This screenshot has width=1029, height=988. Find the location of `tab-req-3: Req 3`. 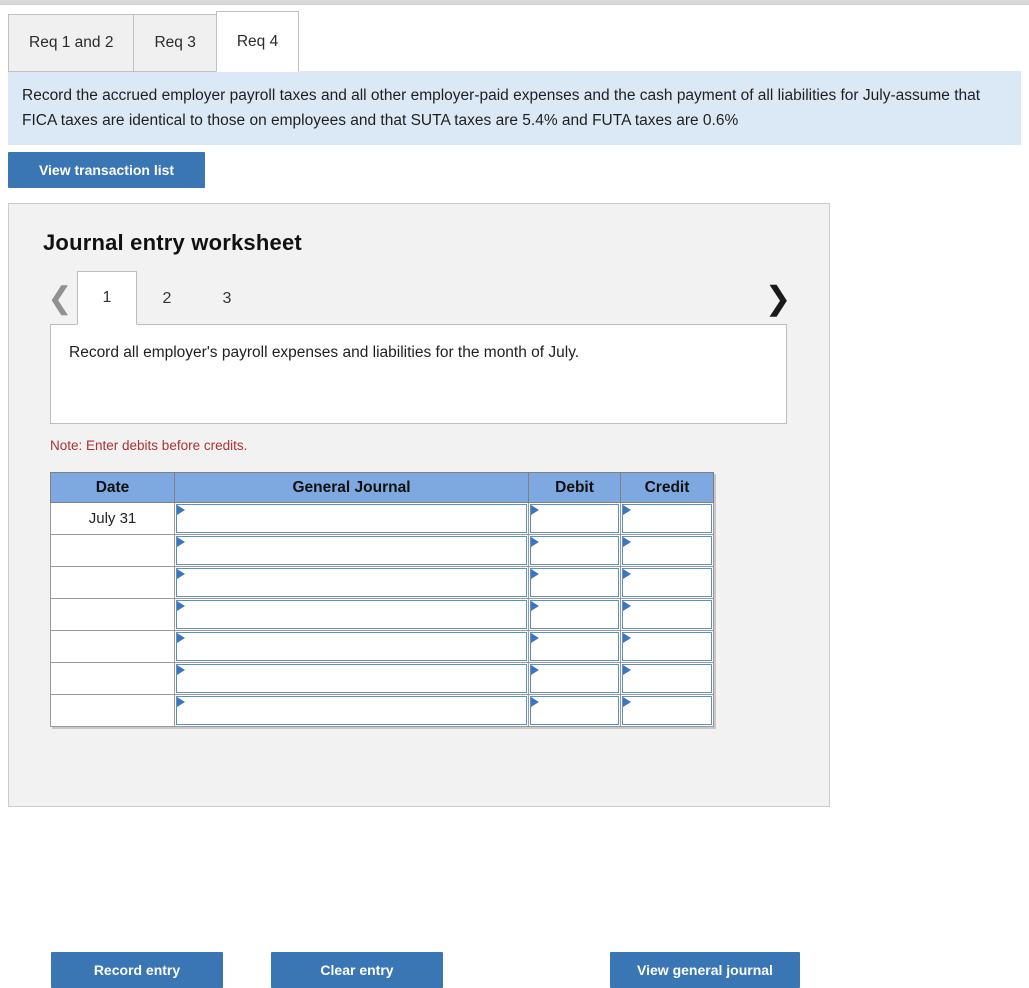

tab-req-3: Req 3 is located at coordinates (175, 43).